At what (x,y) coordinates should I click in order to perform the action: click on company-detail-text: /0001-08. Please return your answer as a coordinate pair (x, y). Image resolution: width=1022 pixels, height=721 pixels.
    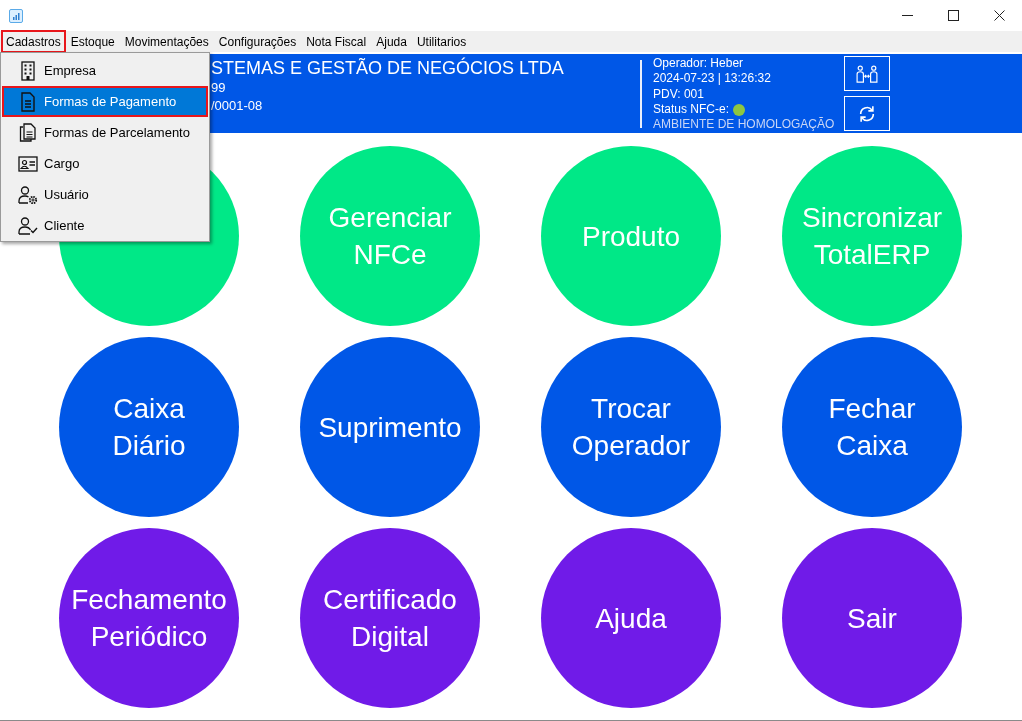
    Looking at the image, I should click on (237, 106).